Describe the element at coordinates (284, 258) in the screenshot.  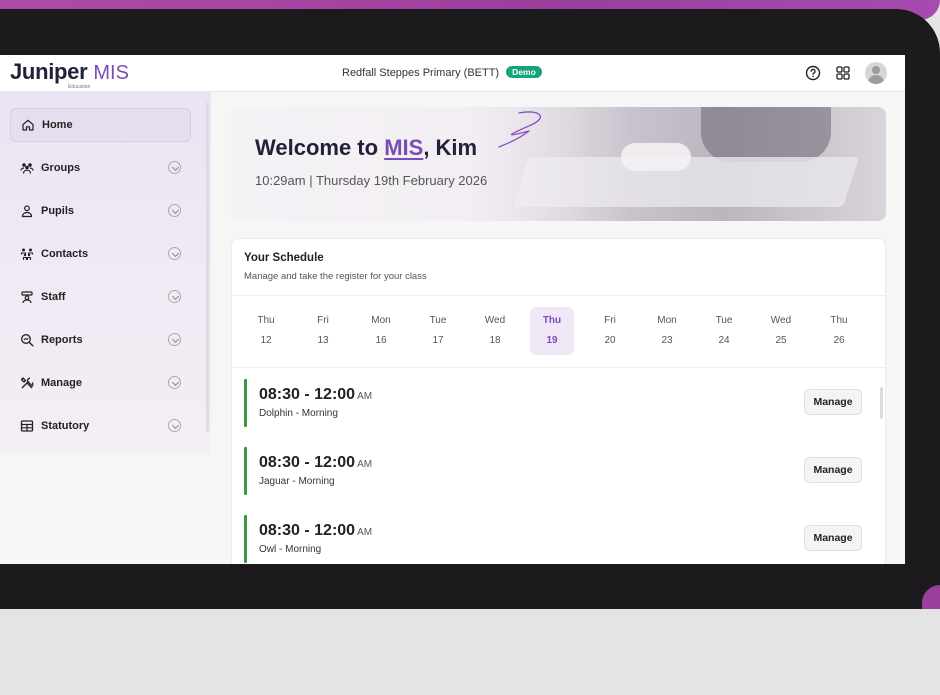
I see `schedule-title: Your Schedule` at that location.